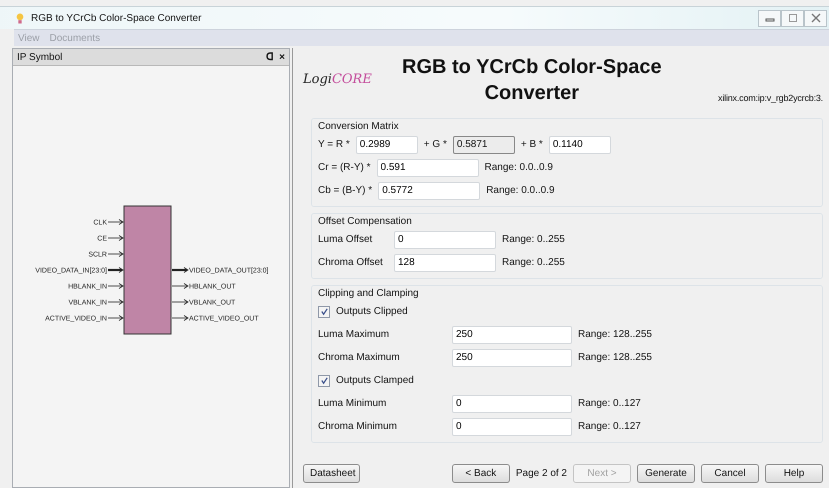 The image size is (829, 488). Describe the element at coordinates (375, 380) in the screenshot. I see `checkbox-label: Outputs Clamped` at that location.